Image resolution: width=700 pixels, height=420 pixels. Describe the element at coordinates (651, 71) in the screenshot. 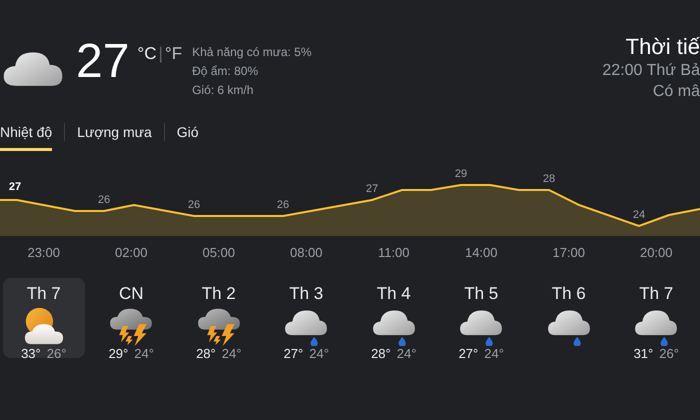

I see `date-time: 22:00 Thứ Bả` at that location.